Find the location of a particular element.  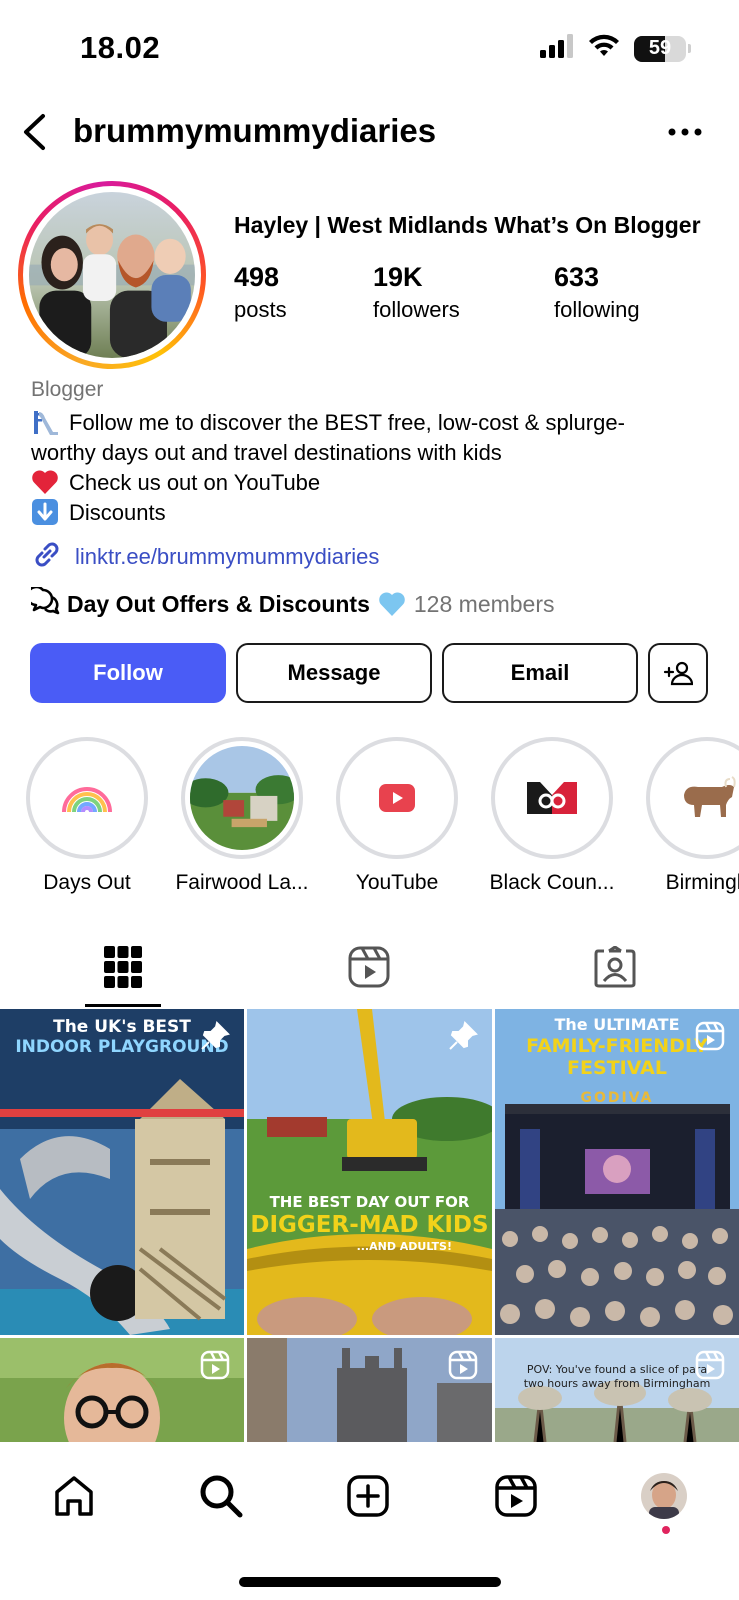

more-options-button is located at coordinates (685, 132).